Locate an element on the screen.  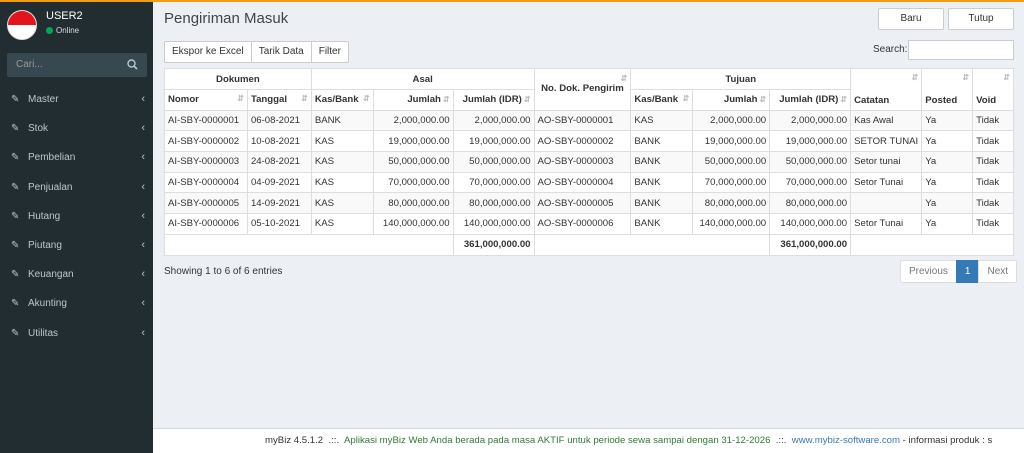
sidebar-item-master: ✎ Master ‹ is located at coordinates (76, 99).